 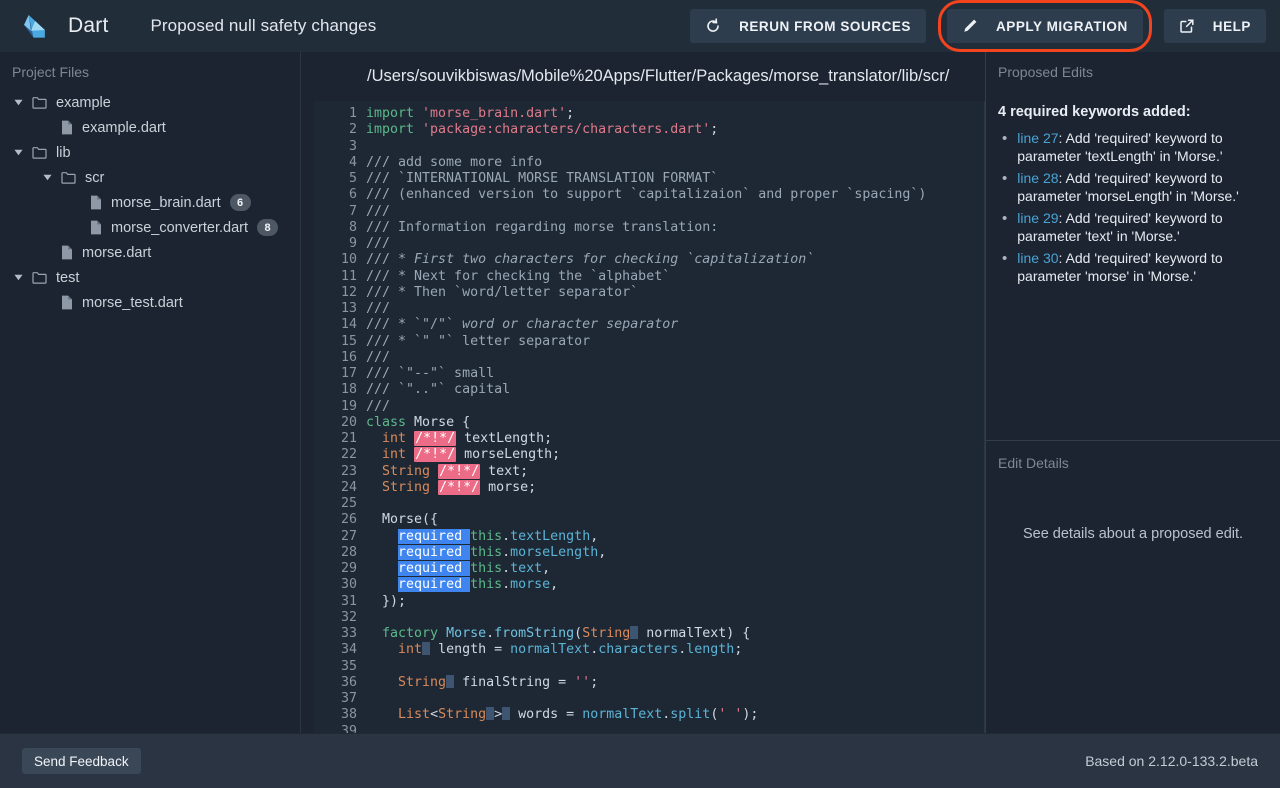 I want to click on code-line-content: Morse({, so click(x=675, y=520).